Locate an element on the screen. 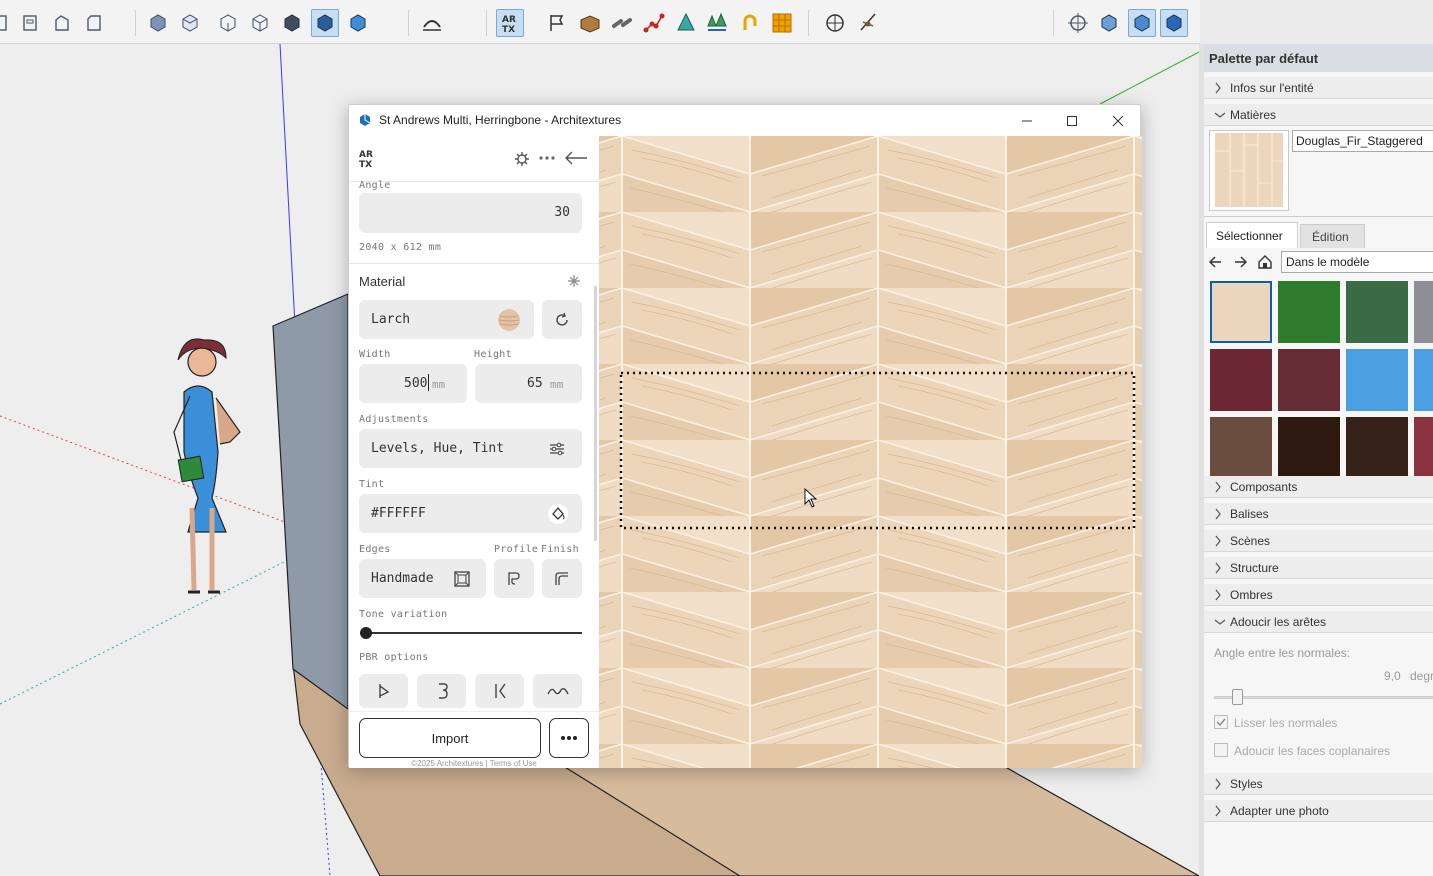 Image resolution: width=1433 pixels, height=876 pixels. sparkle-icon is located at coordinates (574, 281).